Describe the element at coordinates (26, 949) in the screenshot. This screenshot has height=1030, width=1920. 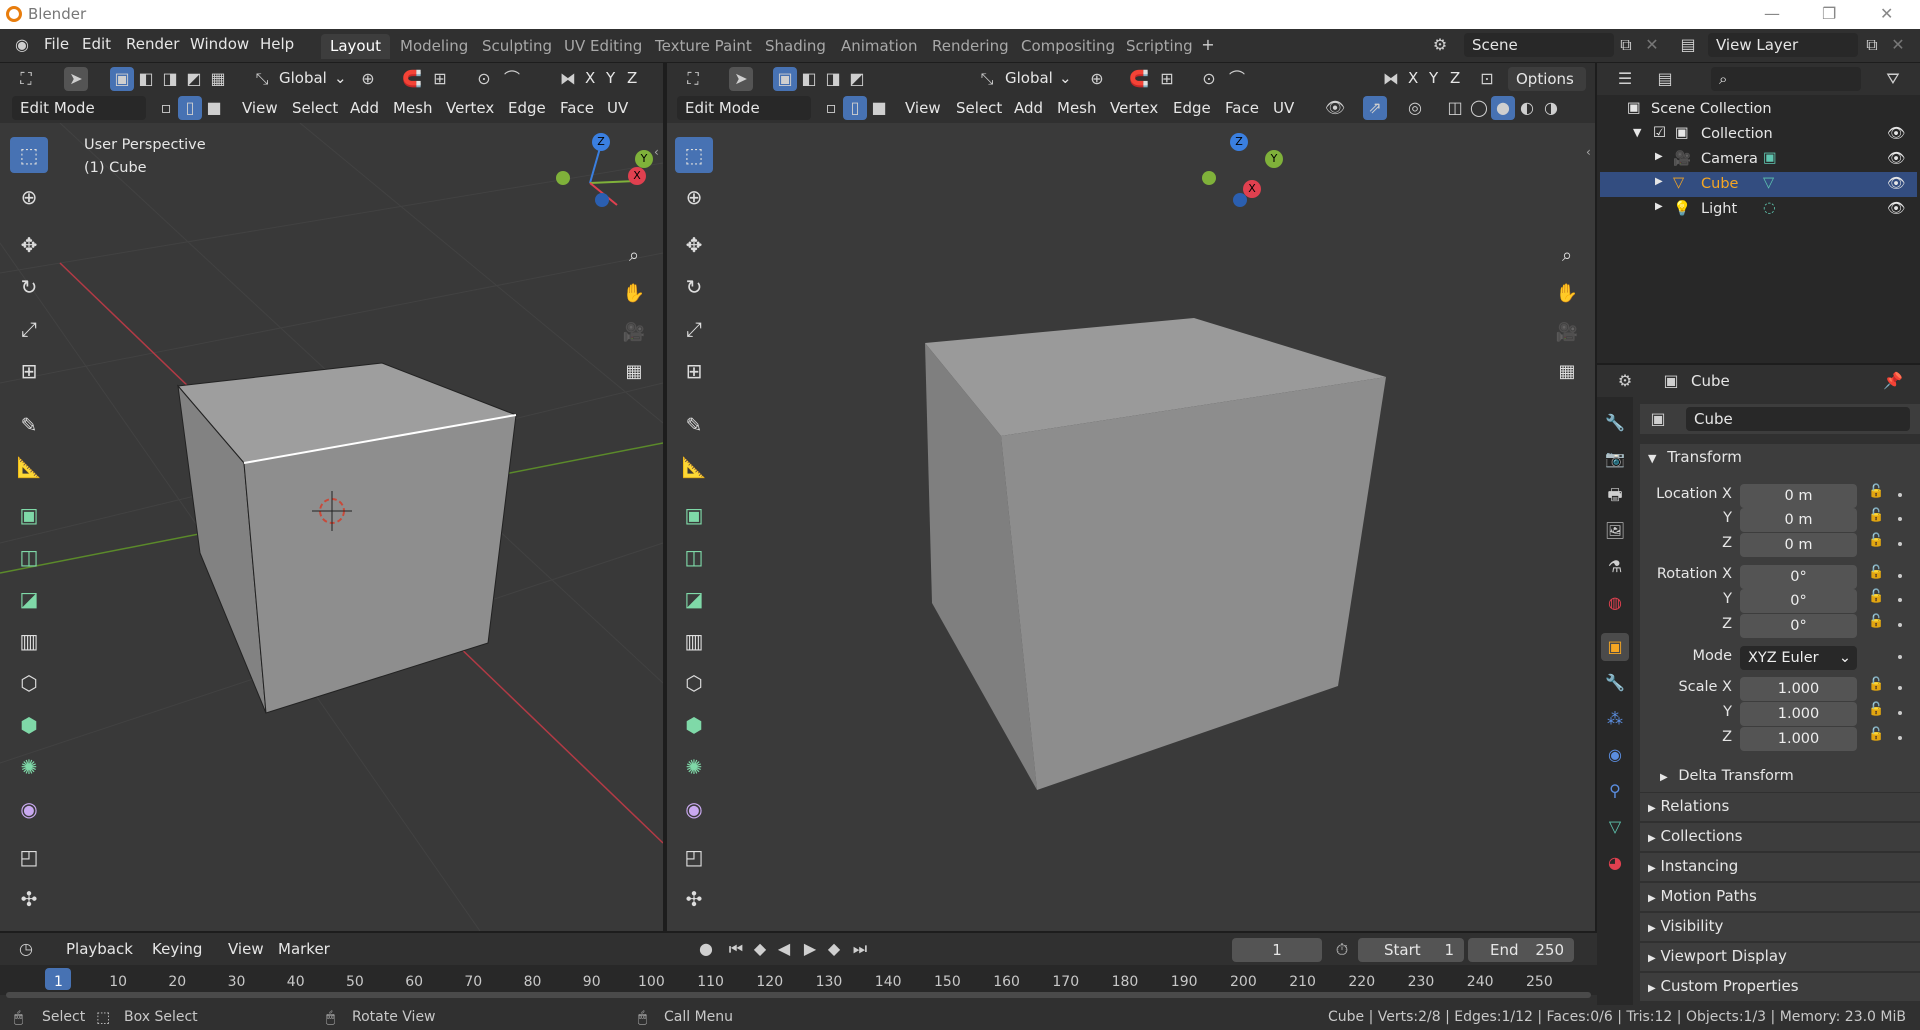
I see `editor-type-icon: ◷` at that location.